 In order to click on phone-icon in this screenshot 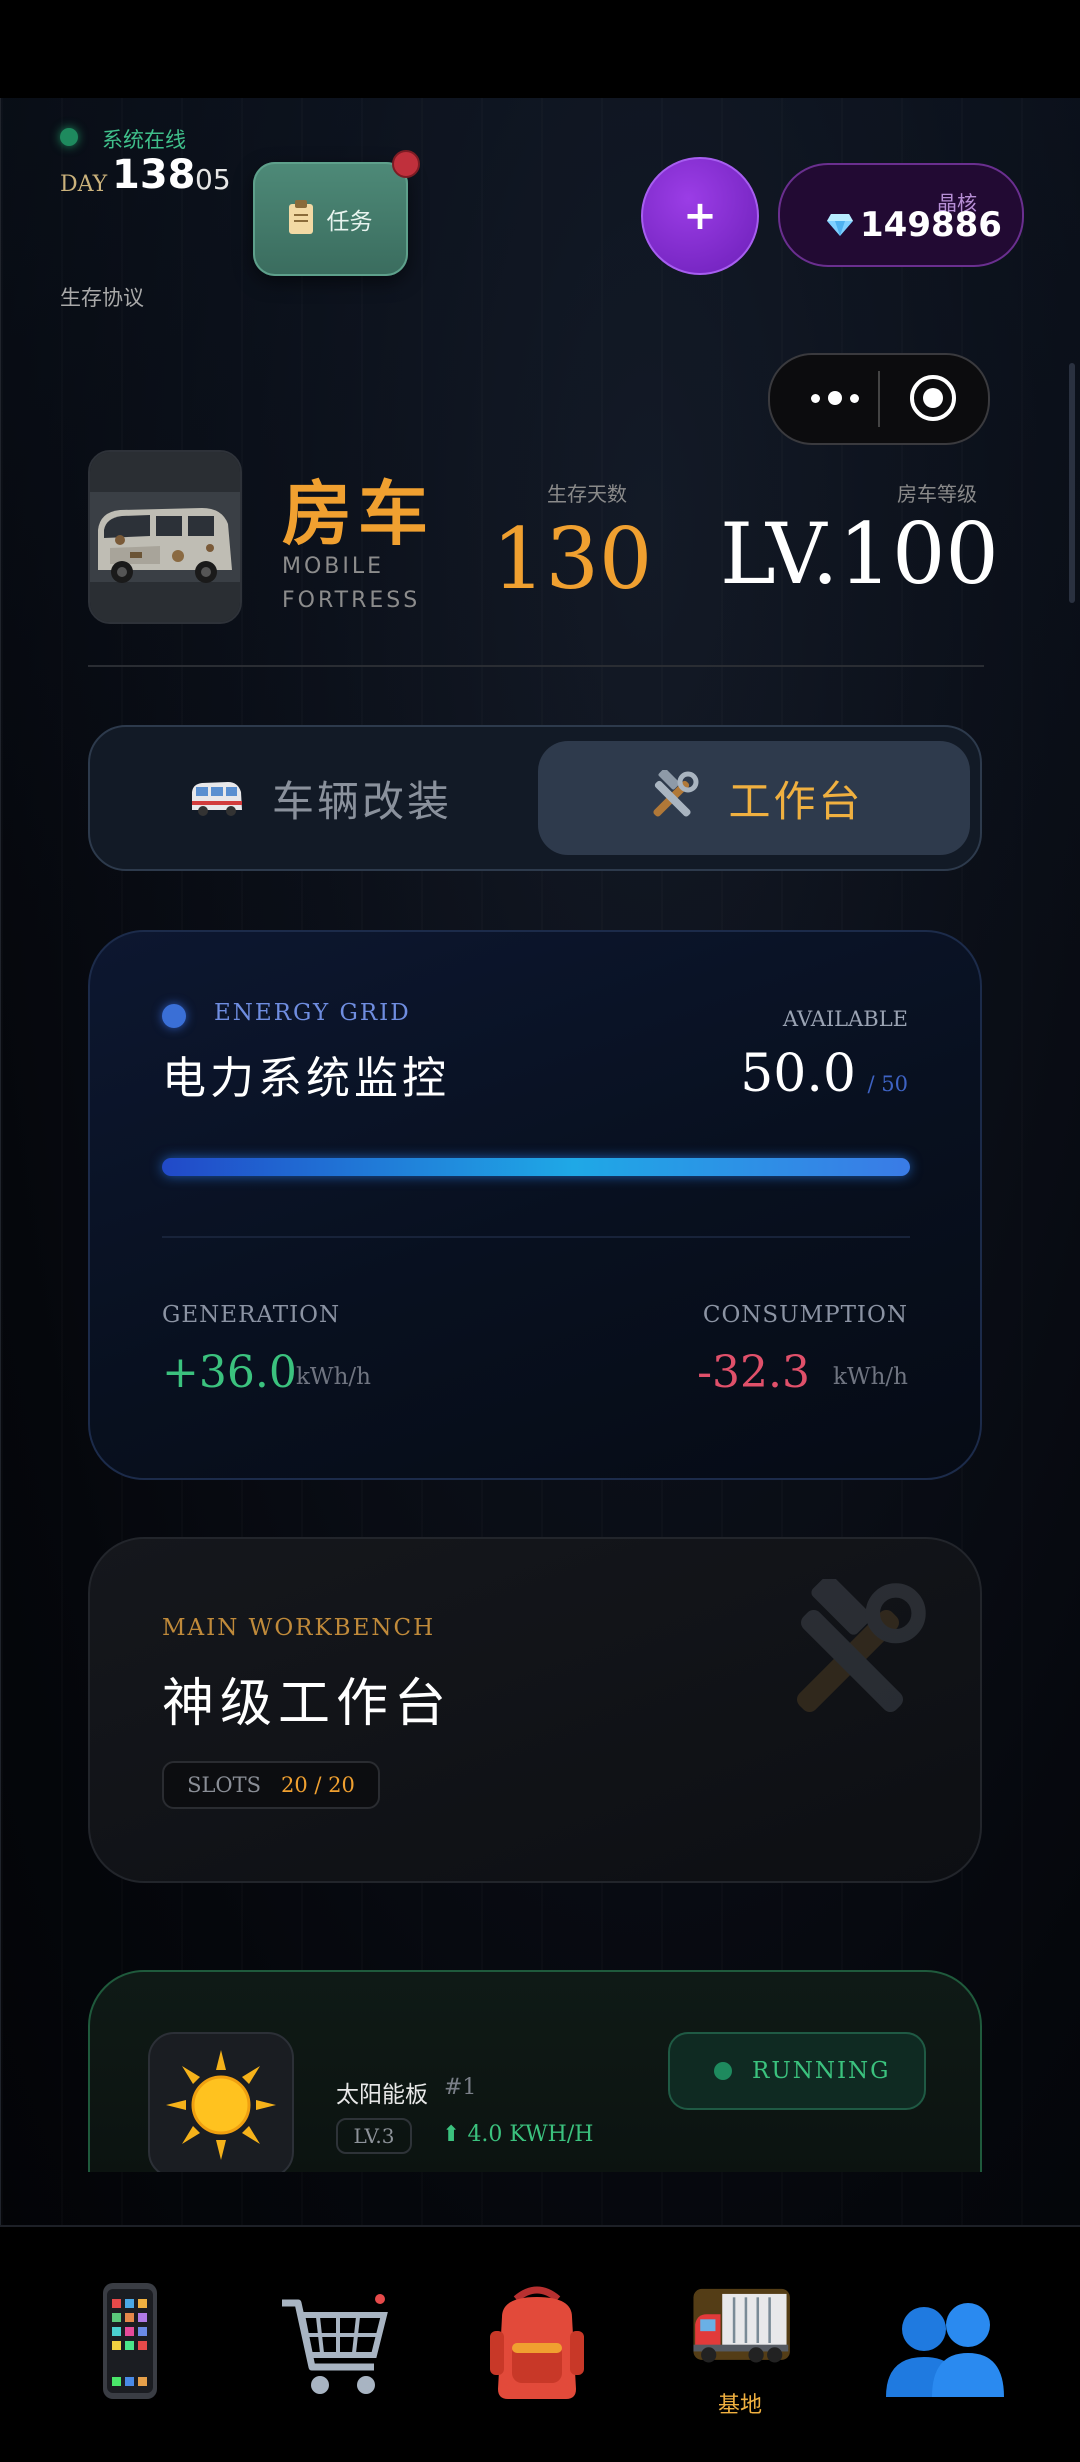, I will do `click(130, 2341)`.